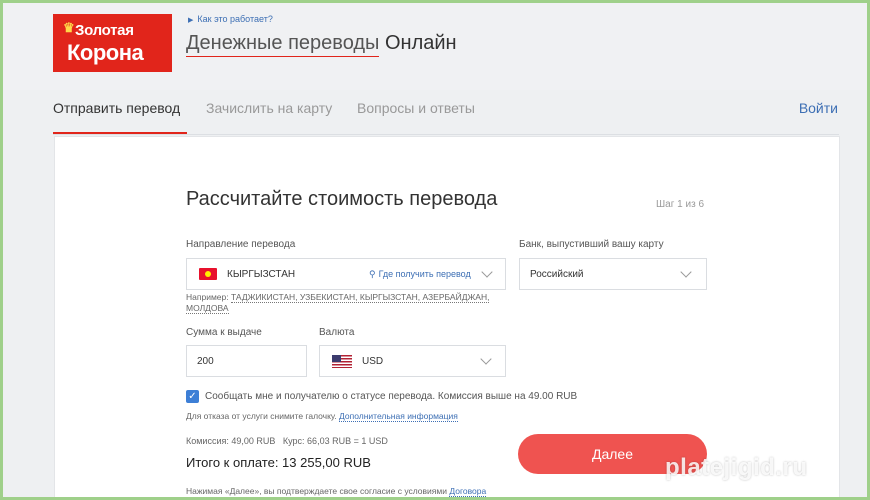  What do you see at coordinates (446, 134) in the screenshot?
I see `tabs-divider` at bounding box center [446, 134].